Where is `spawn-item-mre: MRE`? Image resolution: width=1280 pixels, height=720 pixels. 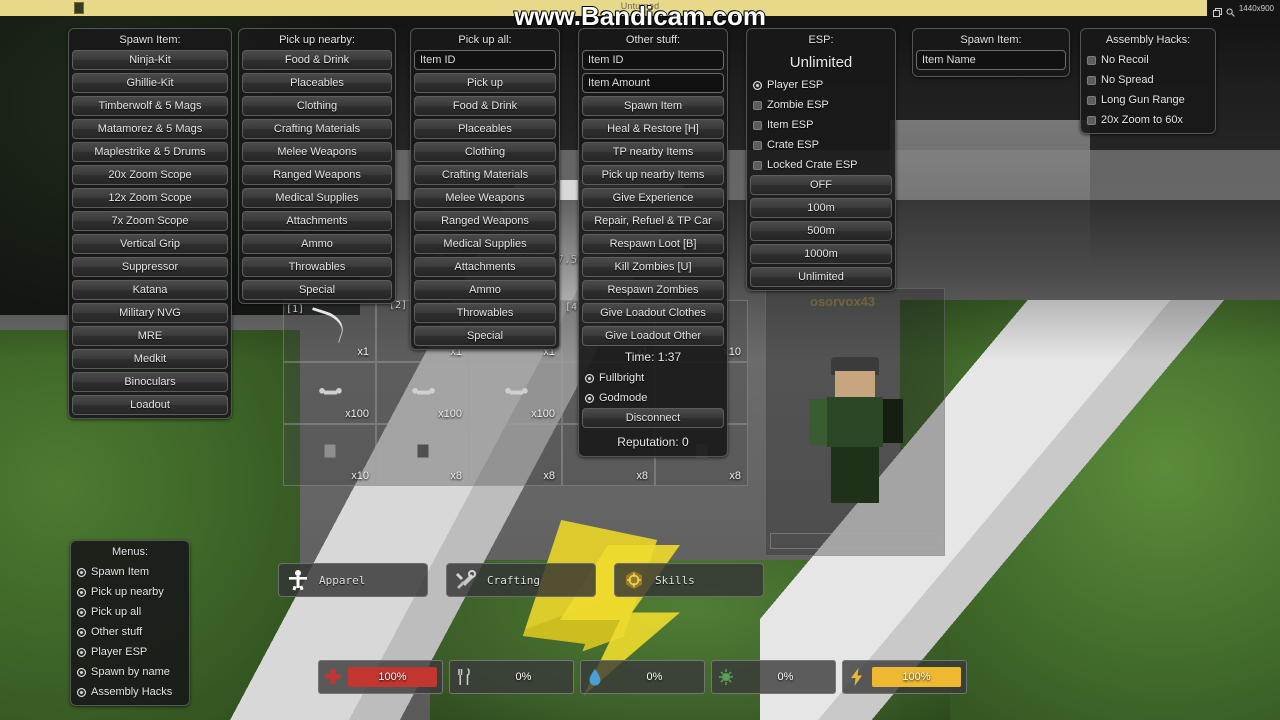
spawn-item-mre: MRE is located at coordinates (150, 336).